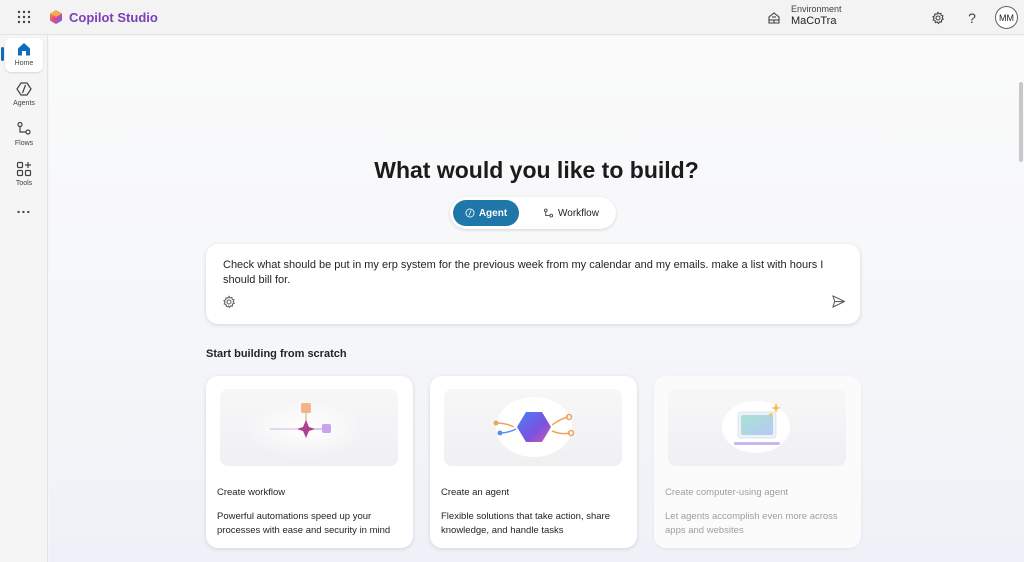 This screenshot has height=562, width=1024. What do you see at coordinates (512, 17) in the screenshot?
I see `top-bar: Copilot Studio Environment MaCoTra ? MM` at bounding box center [512, 17].